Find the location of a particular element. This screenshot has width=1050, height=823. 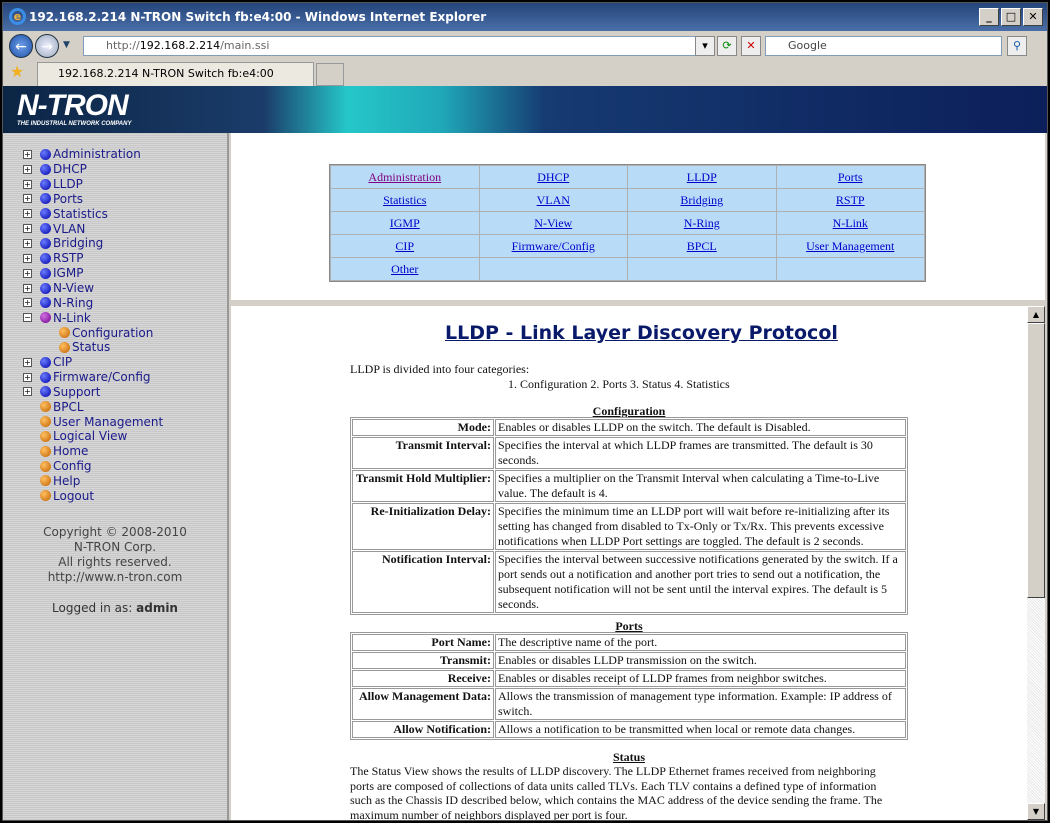

minimize-button: _ is located at coordinates (989, 17).